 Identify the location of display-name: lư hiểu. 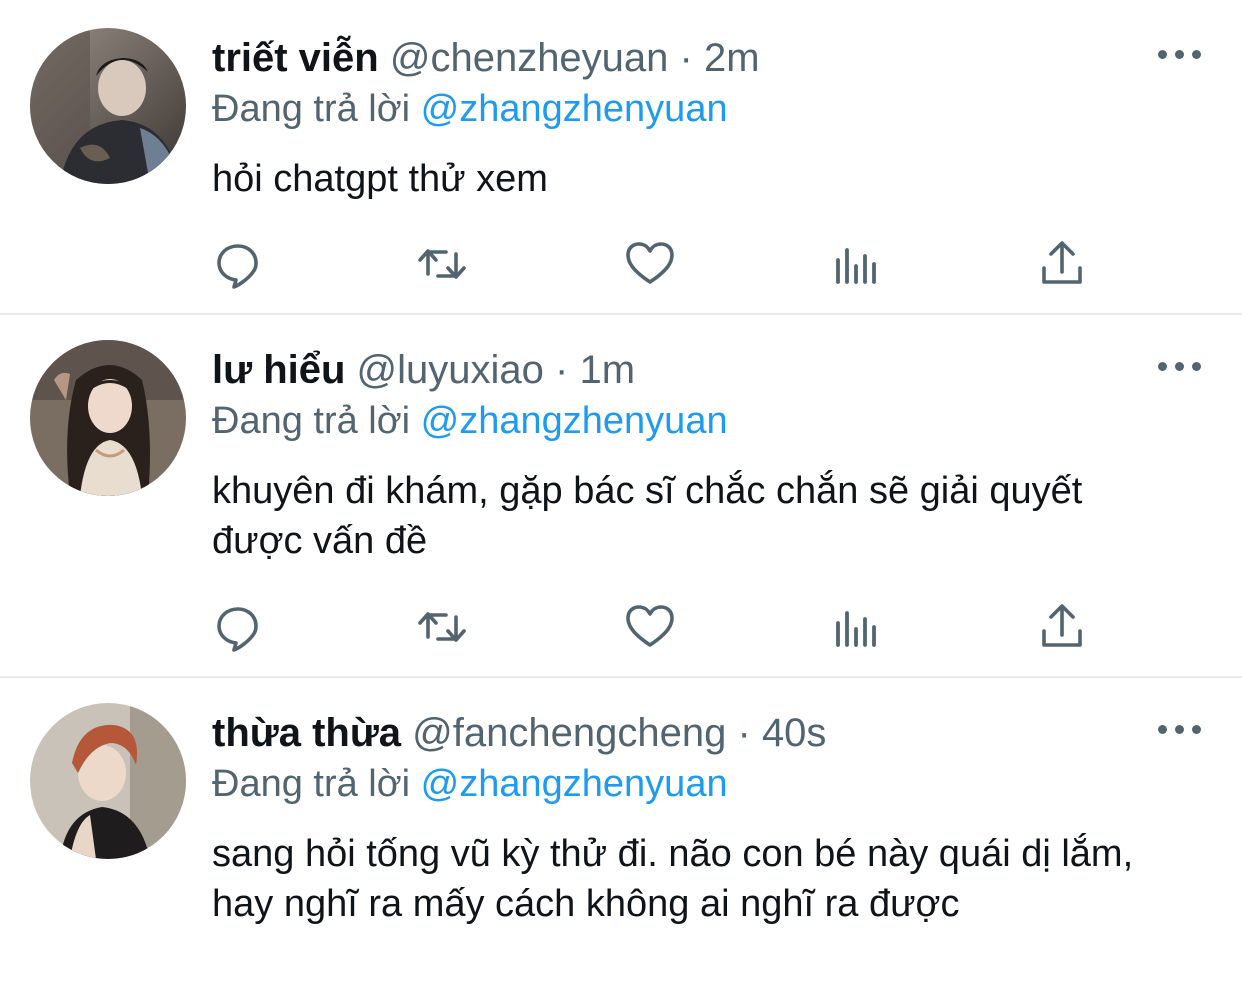
(278, 370).